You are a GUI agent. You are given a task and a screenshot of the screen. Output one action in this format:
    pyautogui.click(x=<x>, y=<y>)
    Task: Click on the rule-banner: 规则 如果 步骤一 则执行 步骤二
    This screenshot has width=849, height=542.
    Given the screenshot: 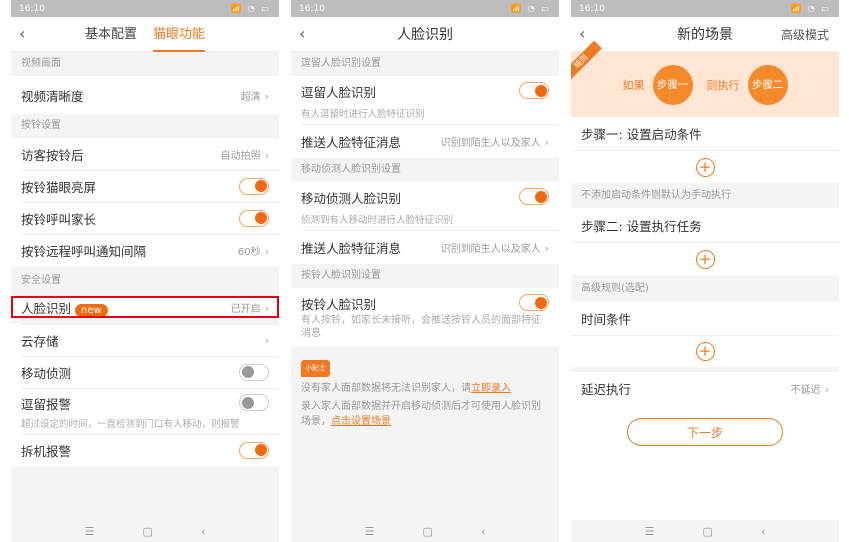 What is the action you would take?
    pyautogui.click(x=705, y=78)
    